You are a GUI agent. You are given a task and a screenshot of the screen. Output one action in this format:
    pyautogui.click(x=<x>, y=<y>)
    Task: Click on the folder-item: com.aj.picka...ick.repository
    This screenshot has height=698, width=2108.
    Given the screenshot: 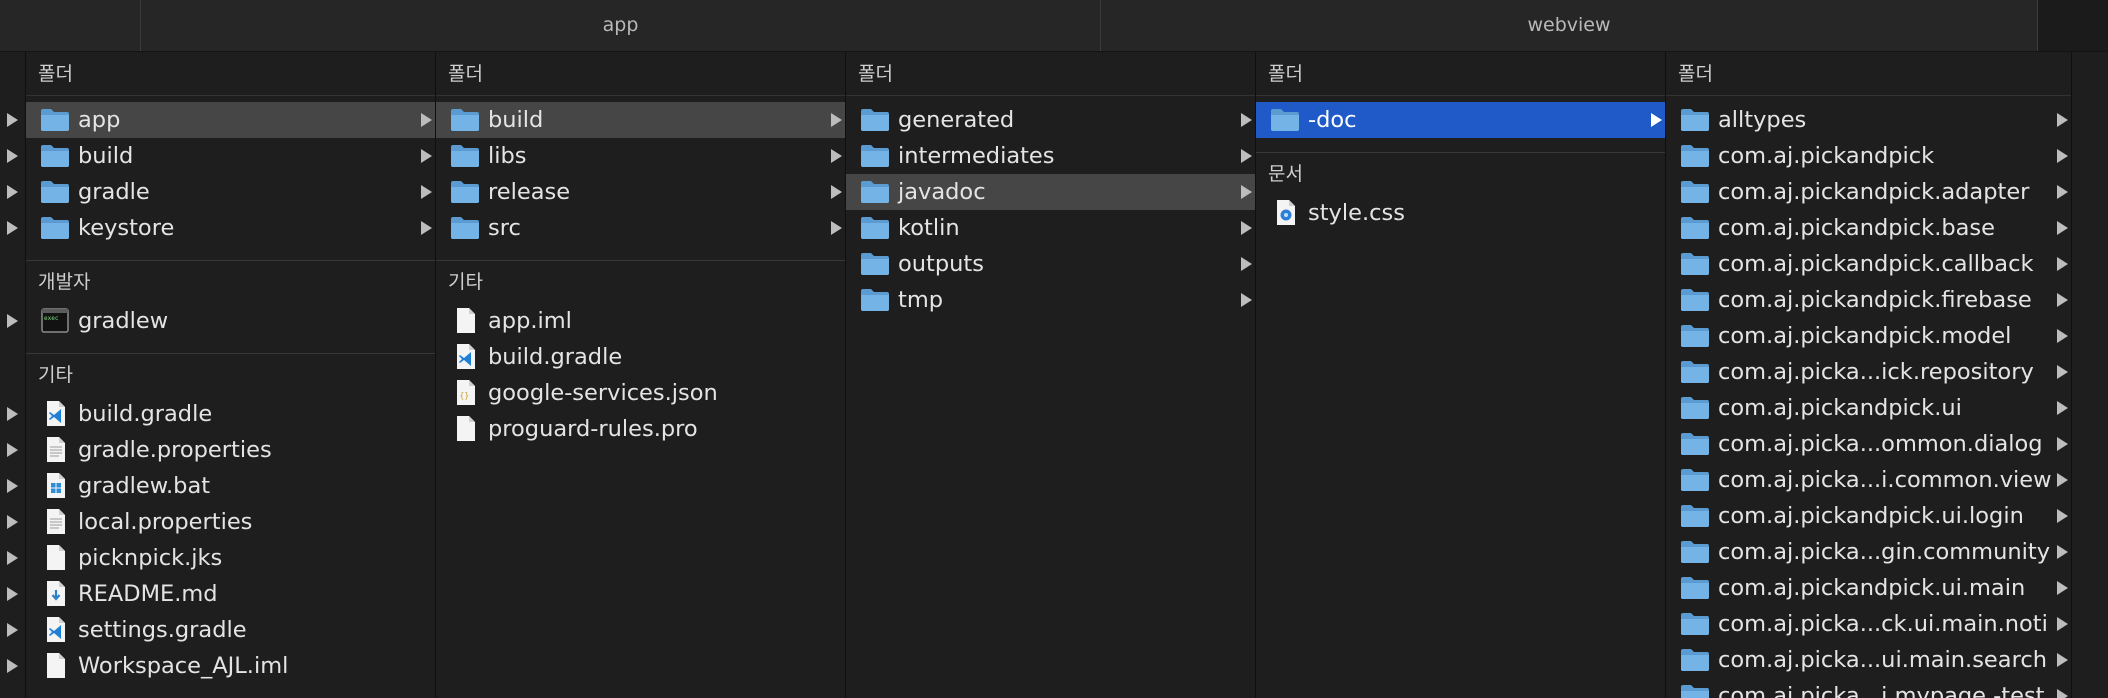 What is the action you would take?
    pyautogui.click(x=1868, y=372)
    